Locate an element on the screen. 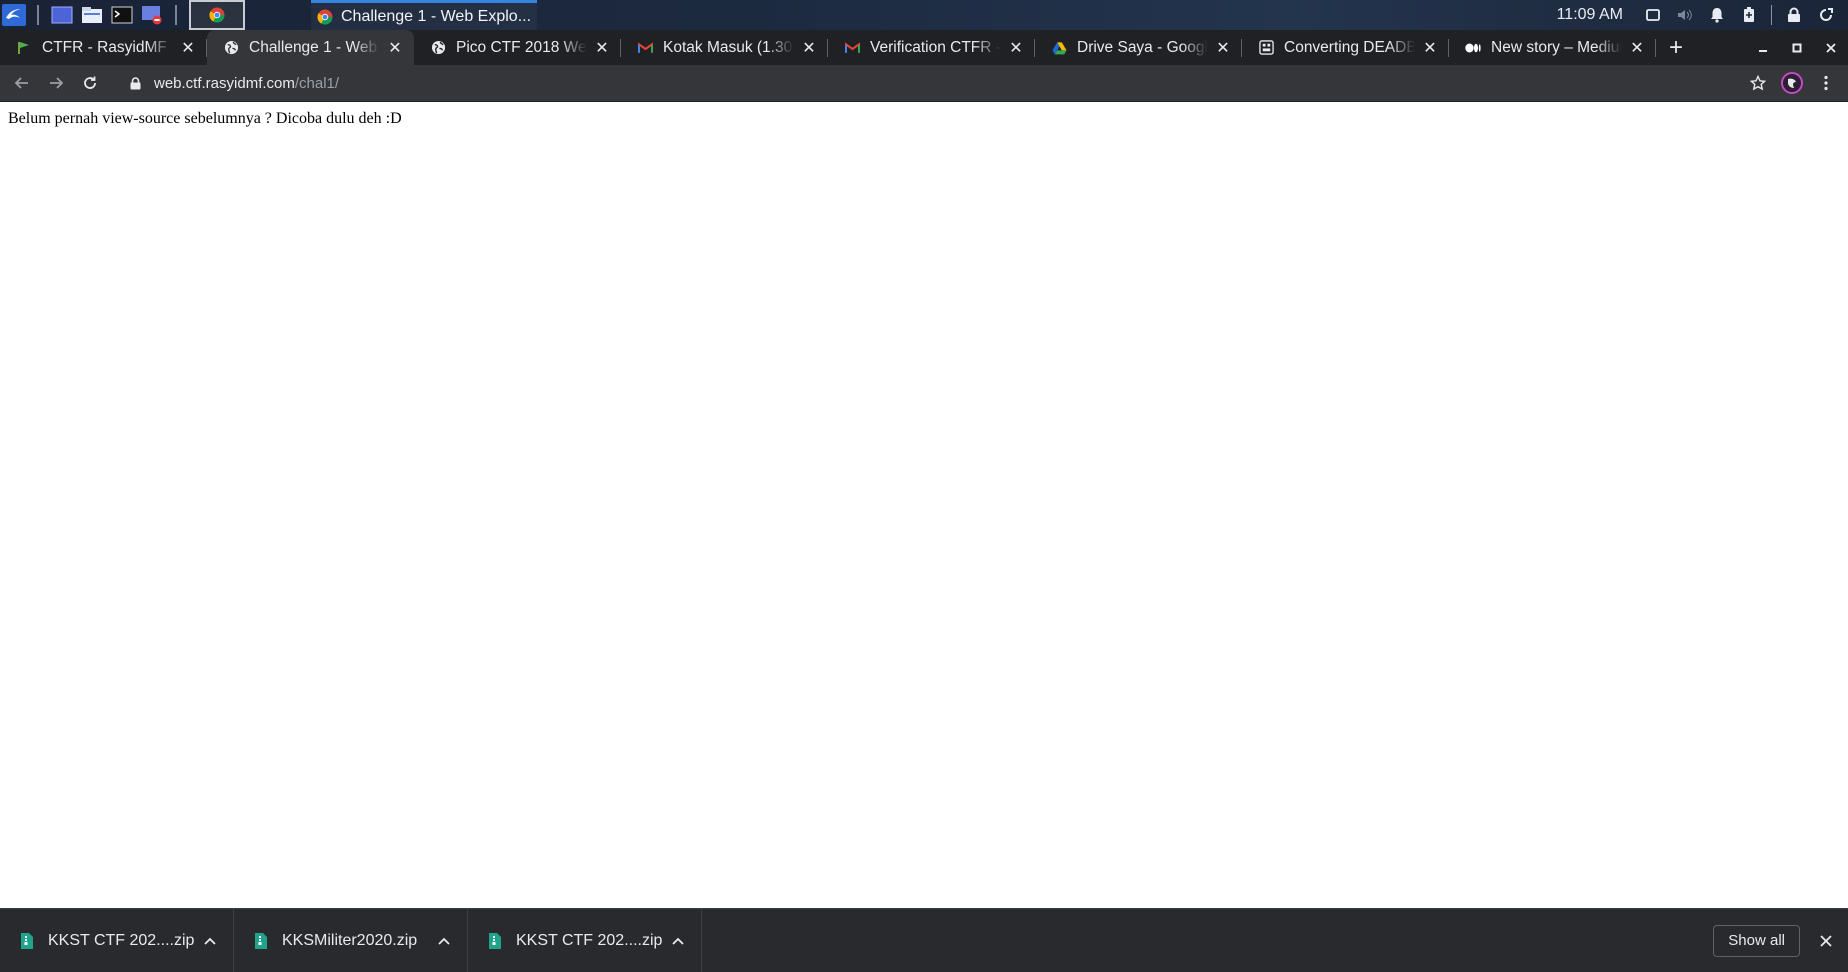 This screenshot has height=972, width=1848. window-controls is located at coordinates (1797, 47).